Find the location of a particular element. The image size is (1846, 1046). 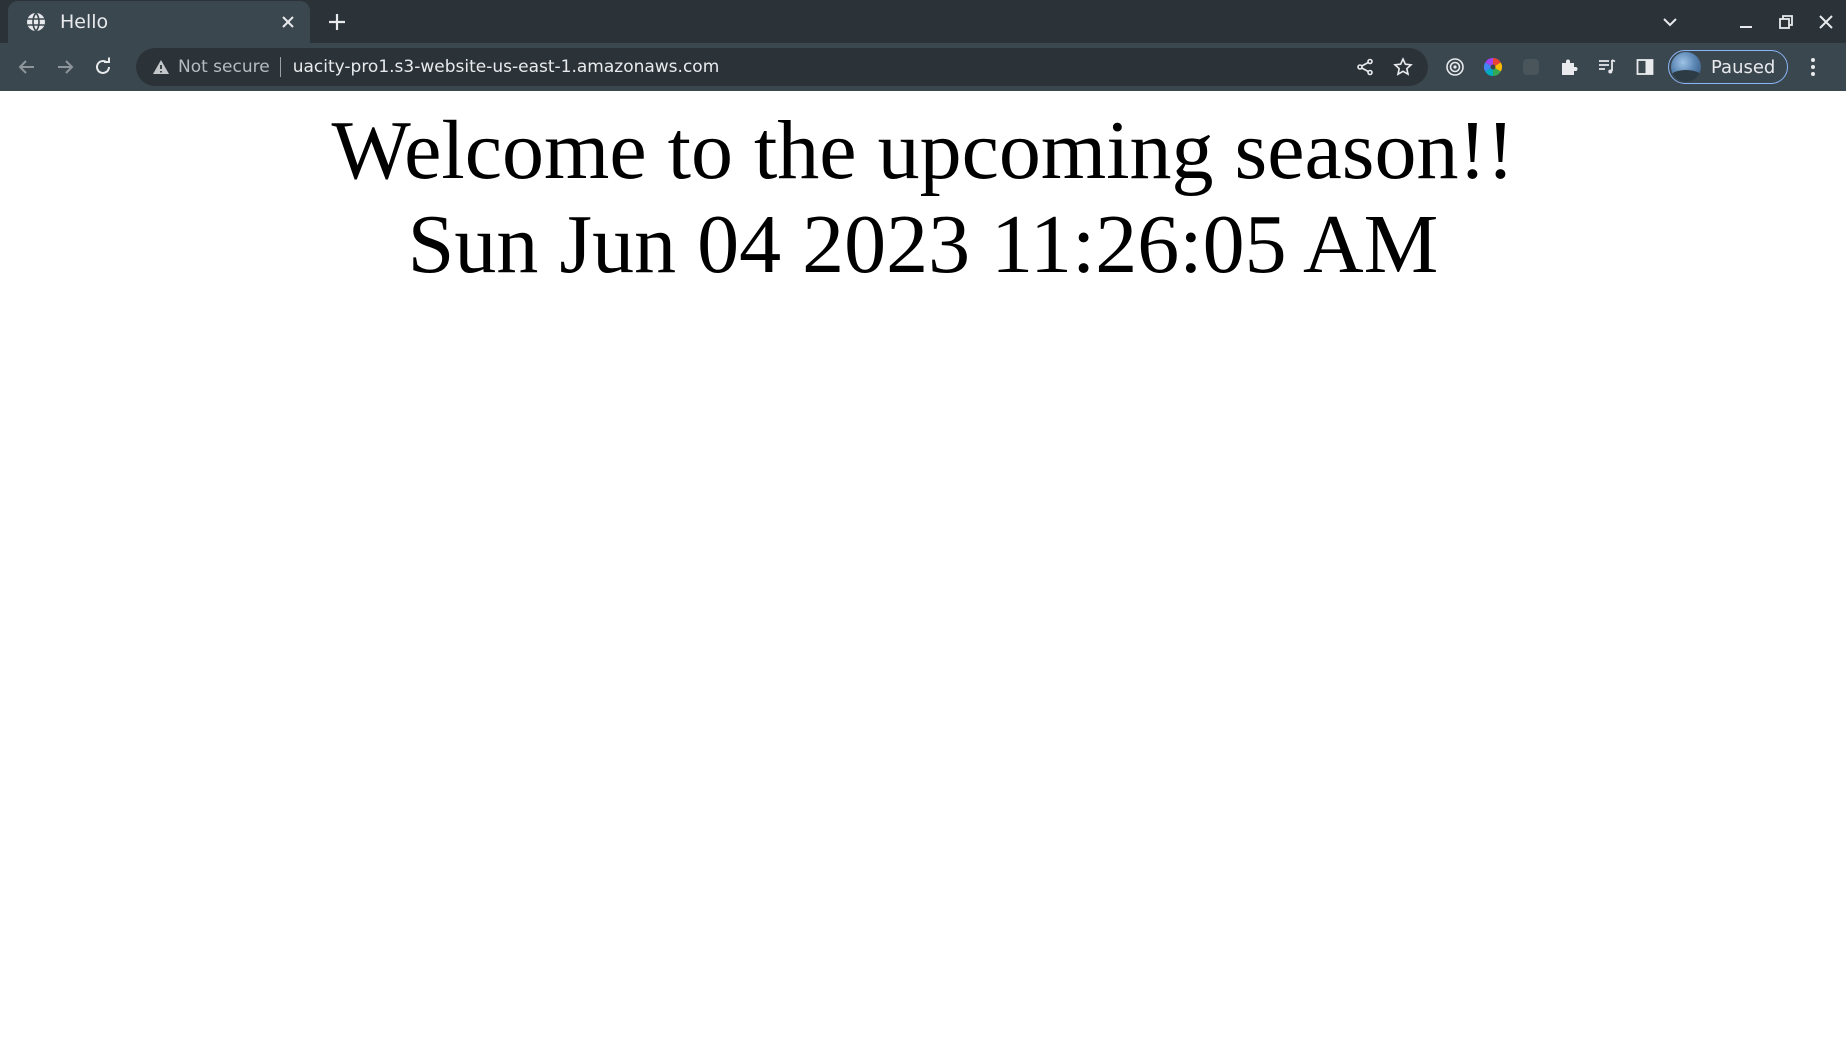

back-button is located at coordinates (27, 67).